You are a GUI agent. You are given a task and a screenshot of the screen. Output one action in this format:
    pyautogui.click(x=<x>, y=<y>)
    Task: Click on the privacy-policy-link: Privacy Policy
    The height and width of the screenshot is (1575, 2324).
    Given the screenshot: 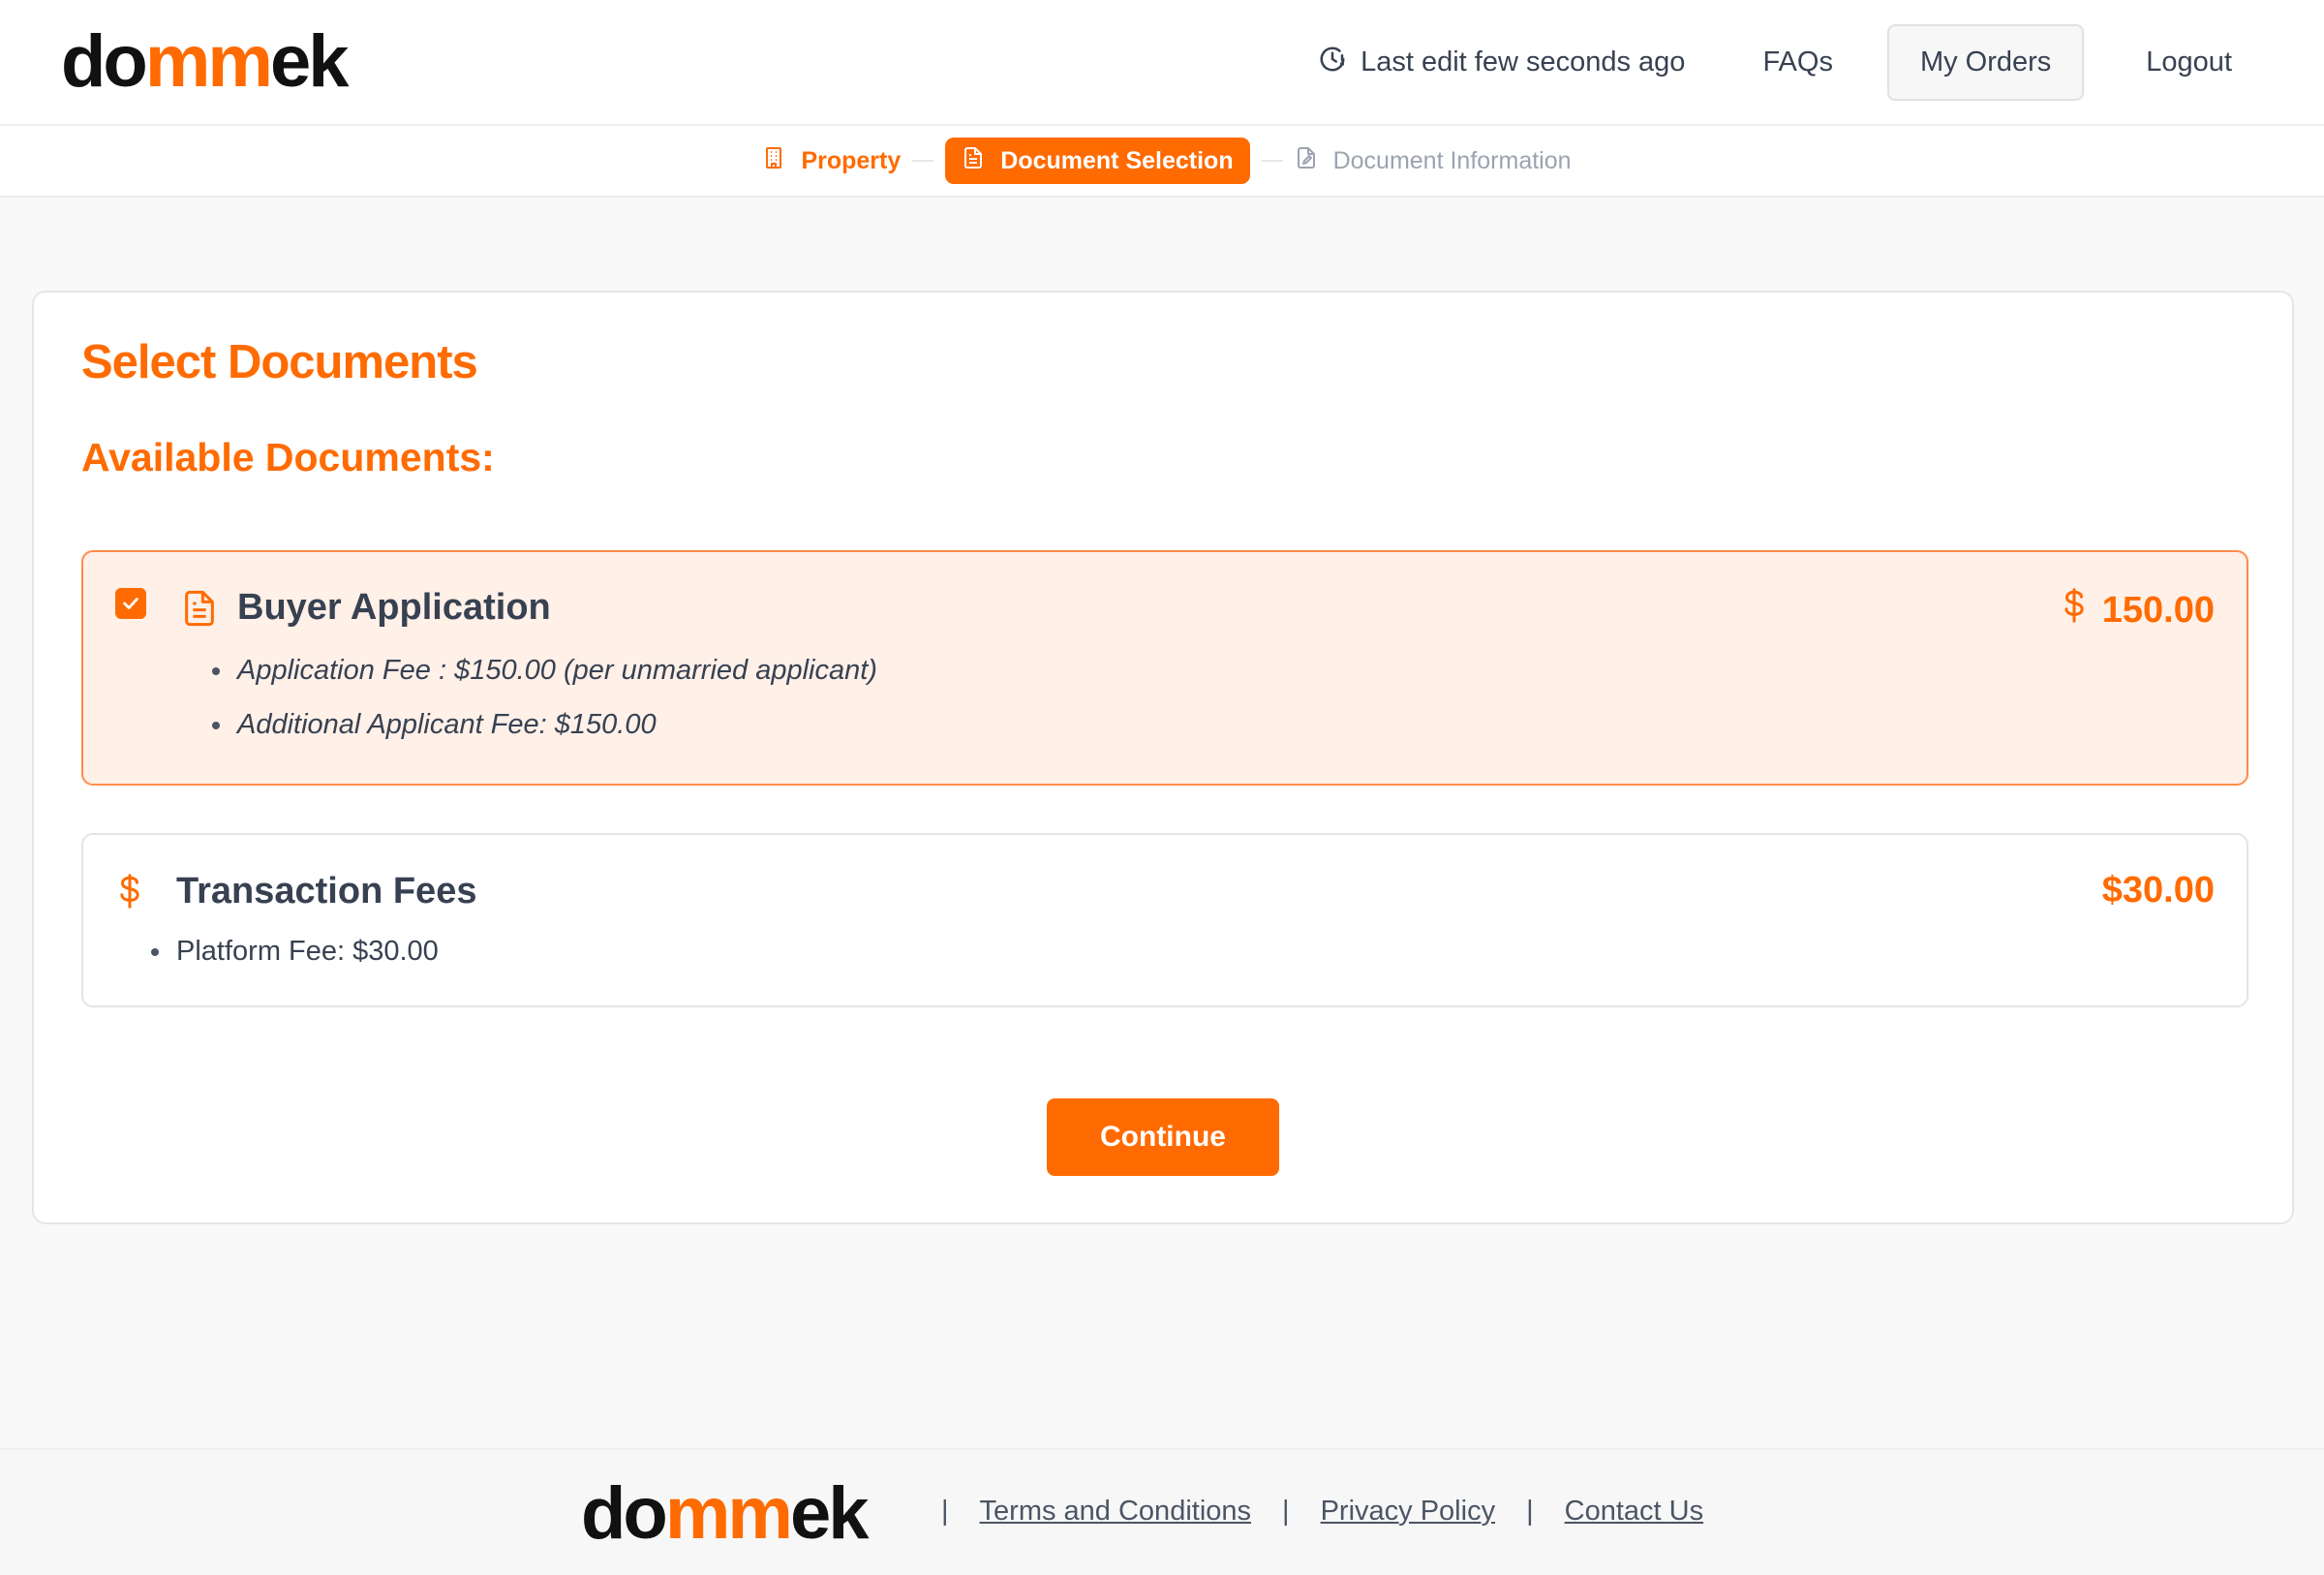 What is the action you would take?
    pyautogui.click(x=1409, y=1512)
    